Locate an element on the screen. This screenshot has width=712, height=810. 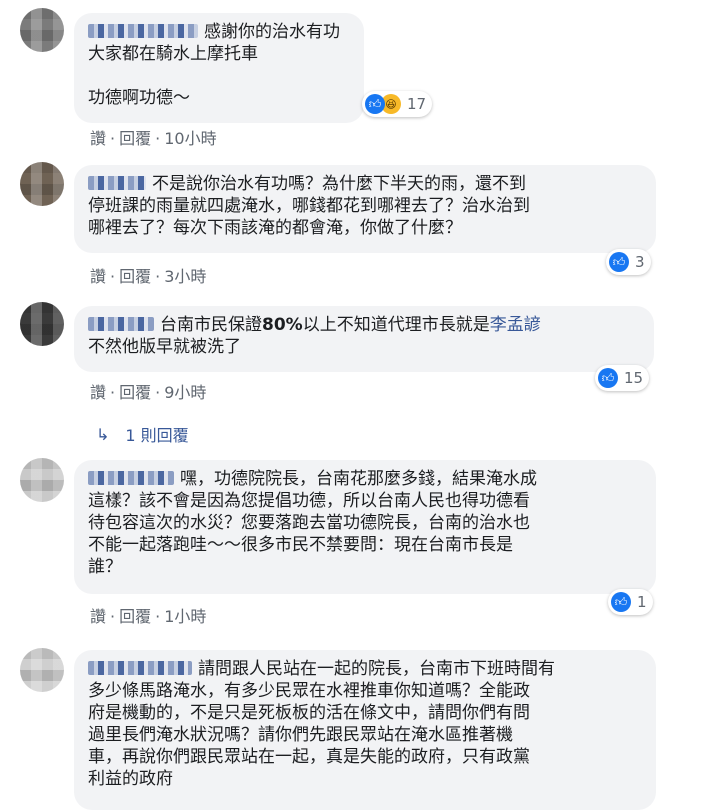
reaction-count: 3 is located at coordinates (640, 262).